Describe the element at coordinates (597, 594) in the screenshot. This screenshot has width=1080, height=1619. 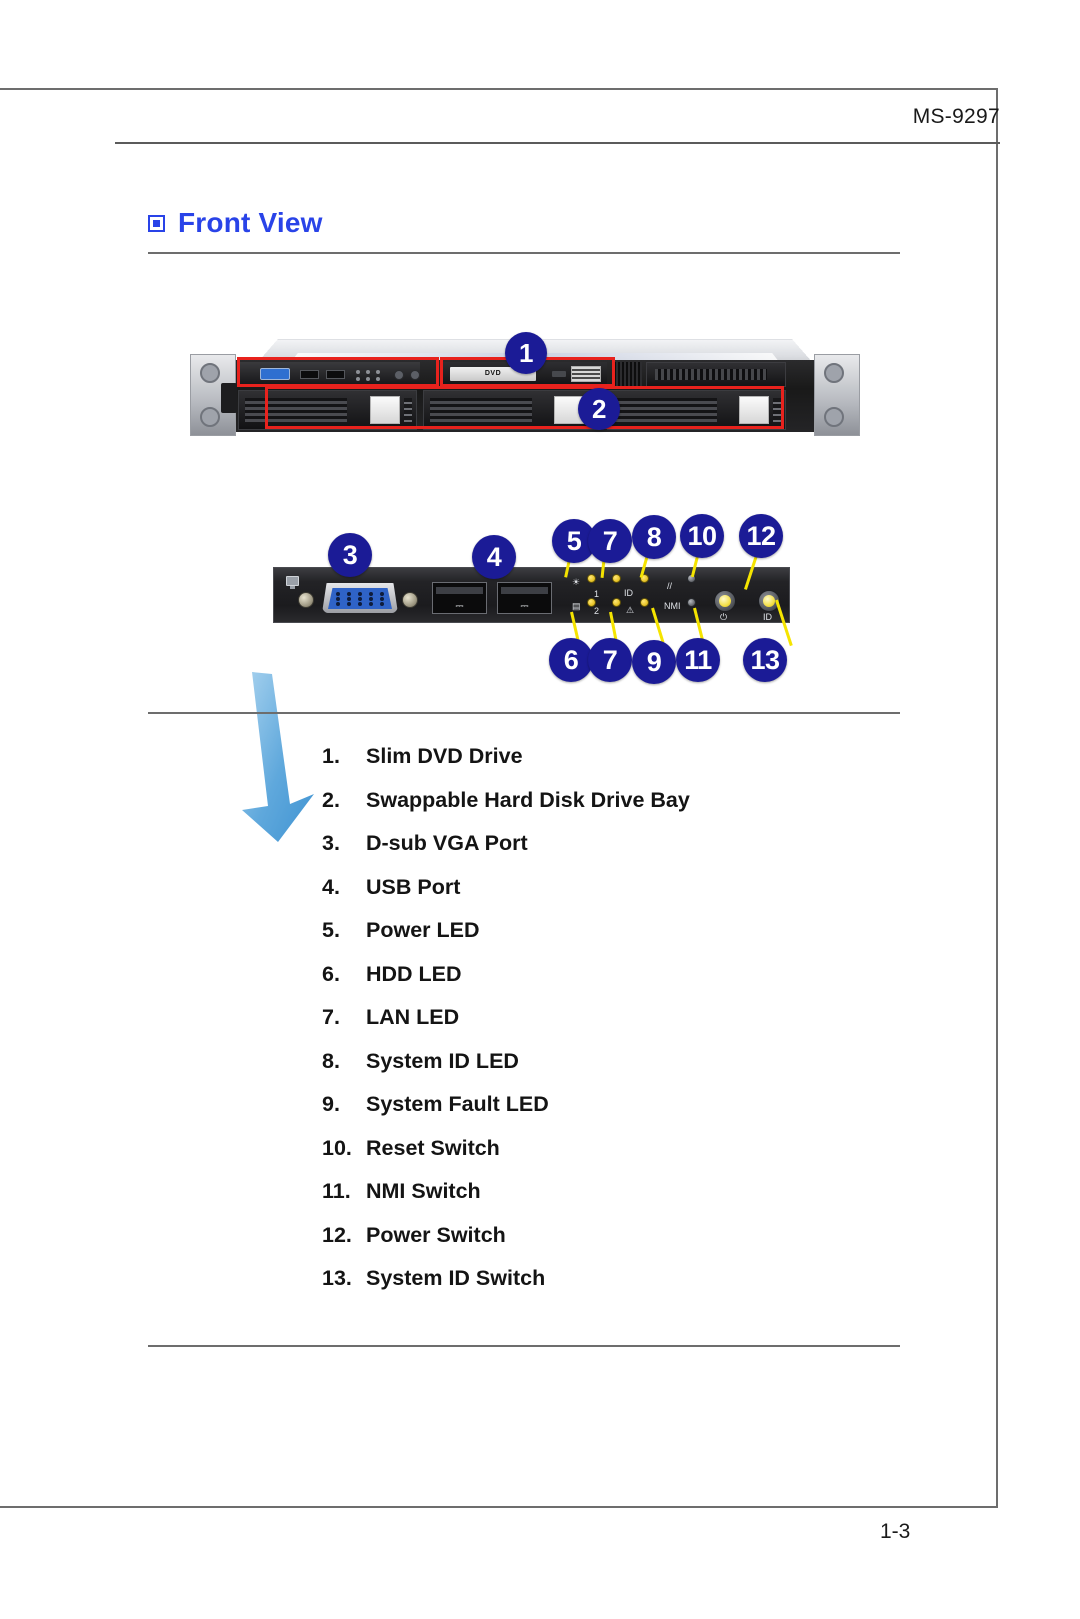
I see `lan1-label: 1` at that location.